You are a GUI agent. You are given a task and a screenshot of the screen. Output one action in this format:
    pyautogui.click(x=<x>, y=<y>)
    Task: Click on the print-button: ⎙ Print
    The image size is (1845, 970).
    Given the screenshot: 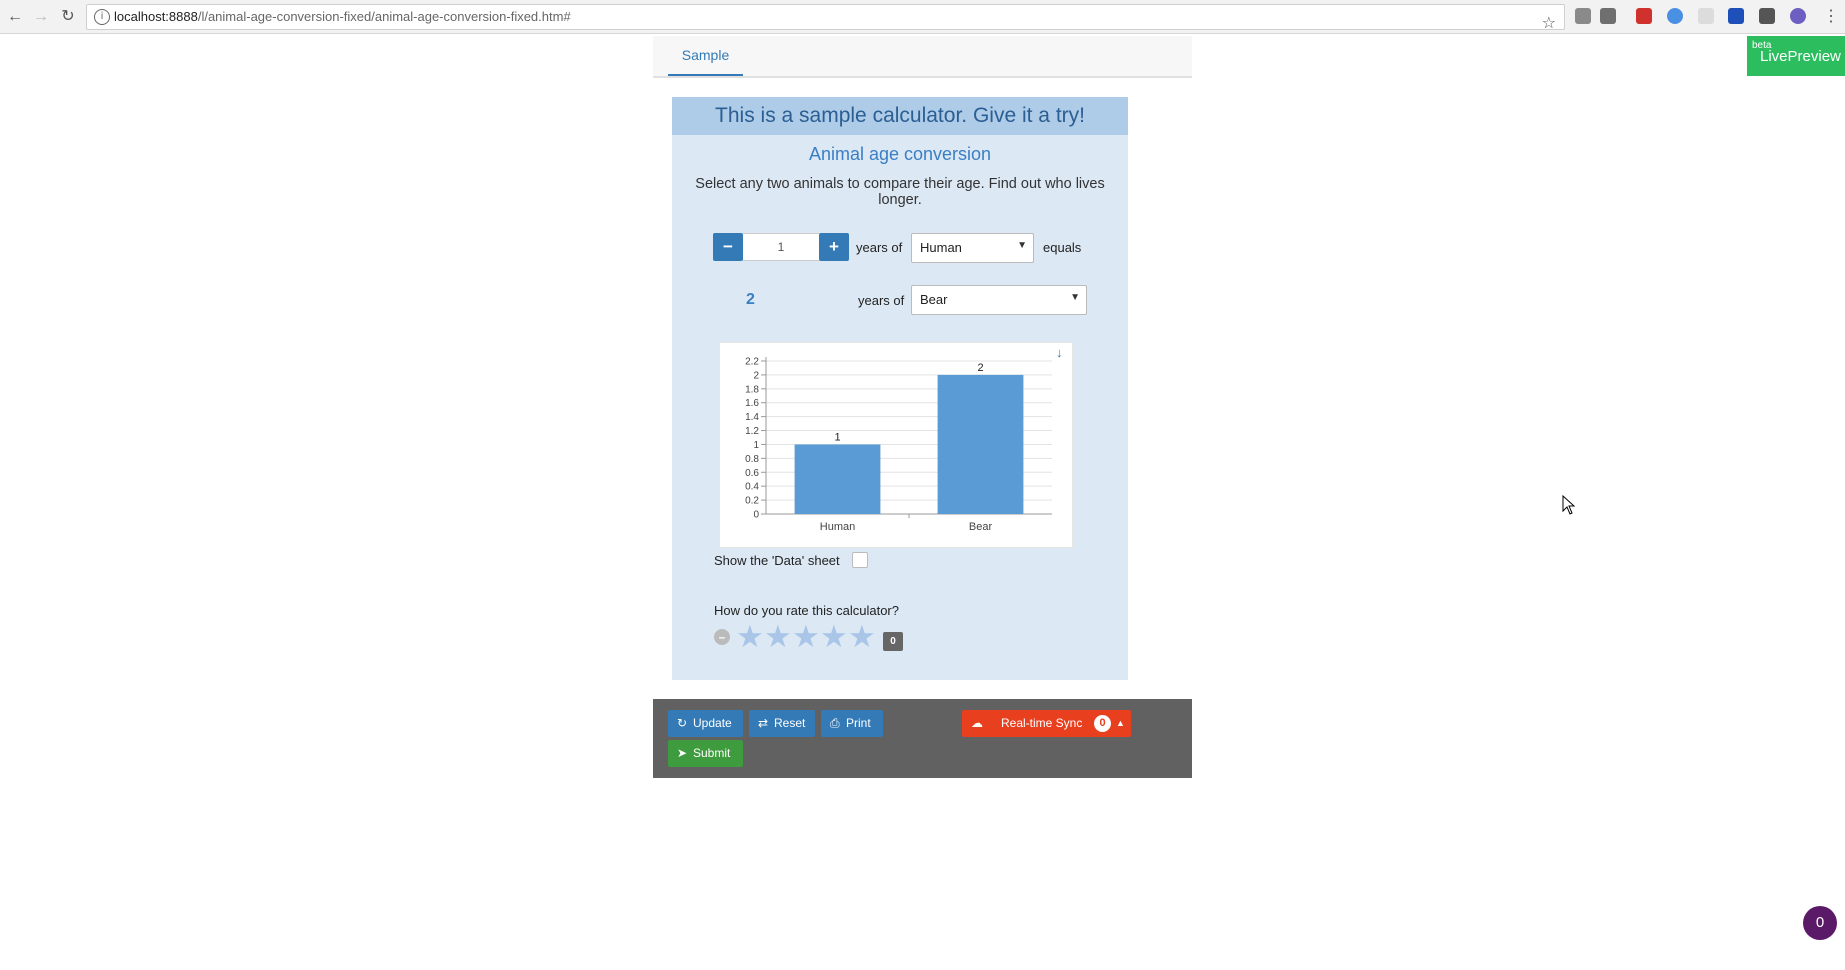 What is the action you would take?
    pyautogui.click(x=852, y=723)
    